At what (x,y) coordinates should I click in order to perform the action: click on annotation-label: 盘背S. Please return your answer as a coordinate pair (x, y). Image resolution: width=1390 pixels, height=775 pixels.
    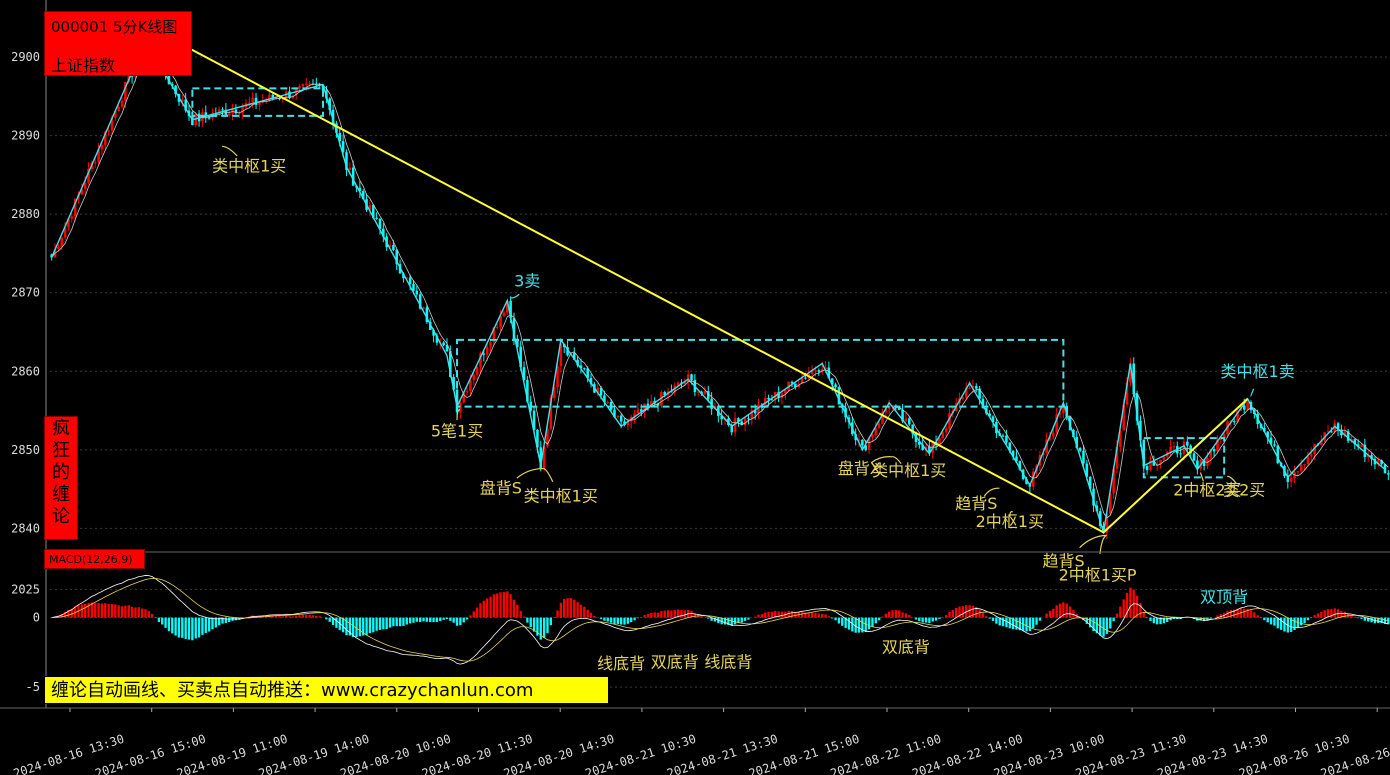
    Looking at the image, I should click on (501, 488).